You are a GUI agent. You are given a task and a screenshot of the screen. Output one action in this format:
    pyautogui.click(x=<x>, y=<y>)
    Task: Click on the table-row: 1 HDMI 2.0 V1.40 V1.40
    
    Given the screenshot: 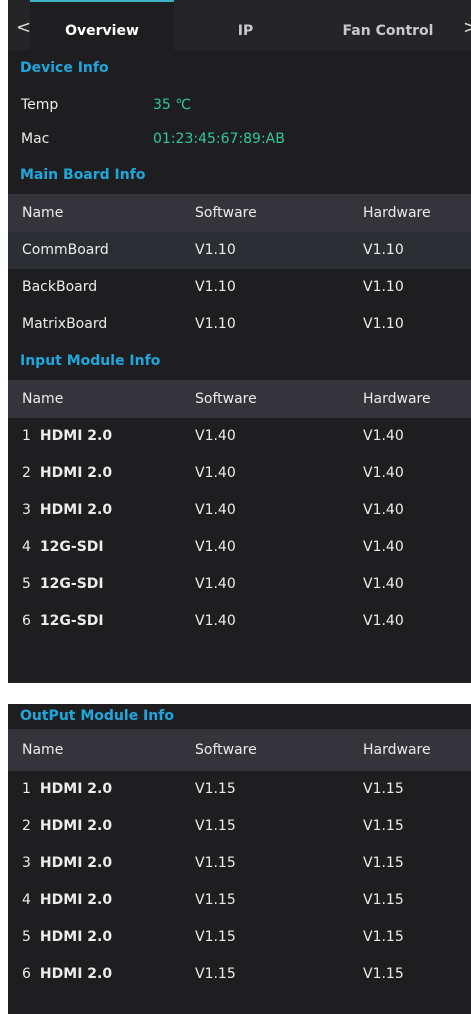 What is the action you would take?
    pyautogui.click(x=239, y=436)
    